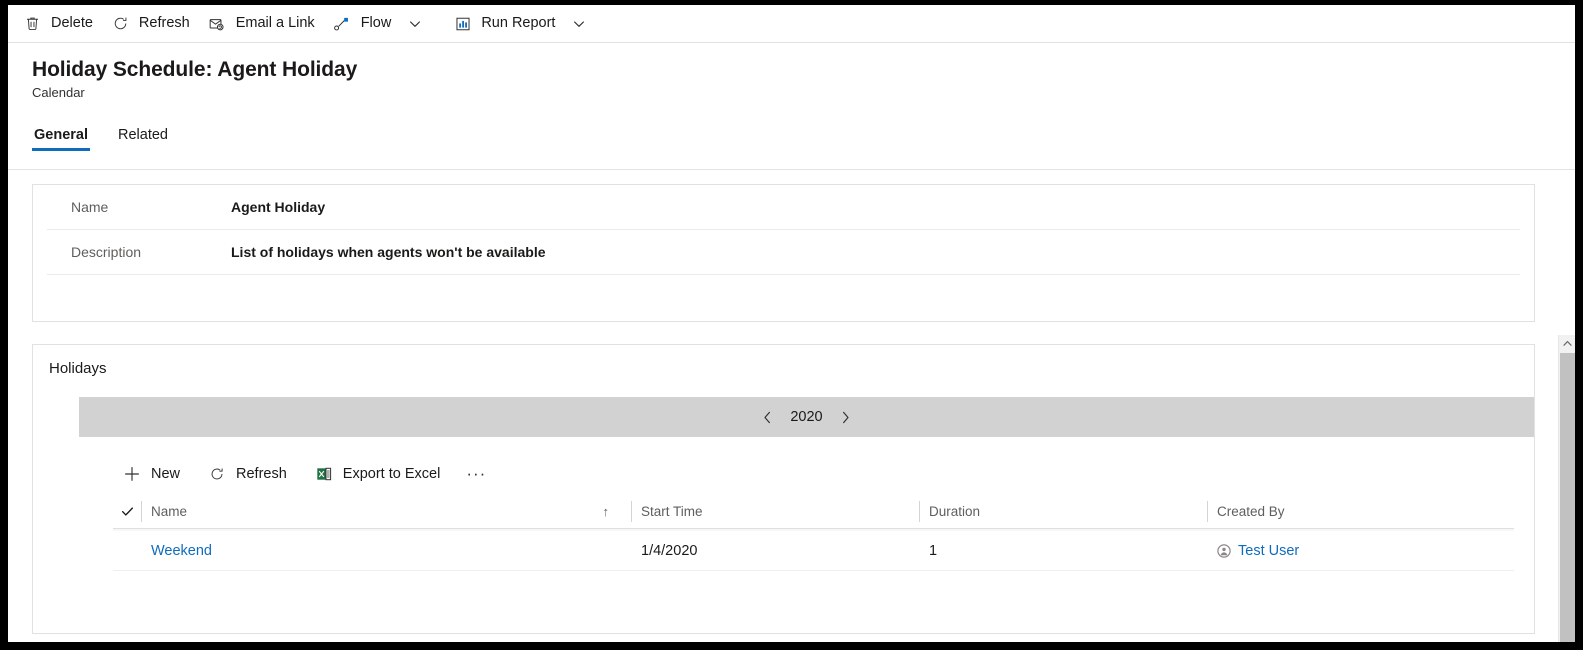  What do you see at coordinates (783, 297) in the screenshot?
I see `field-row-empty` at bounding box center [783, 297].